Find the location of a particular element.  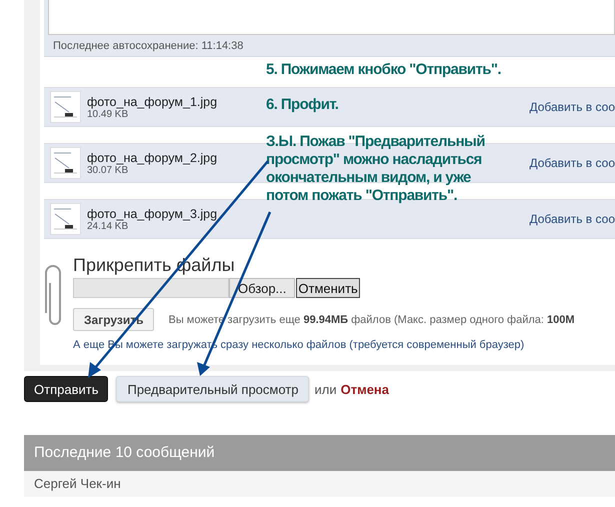

preview-button: Предварительный просмотр is located at coordinates (213, 389).